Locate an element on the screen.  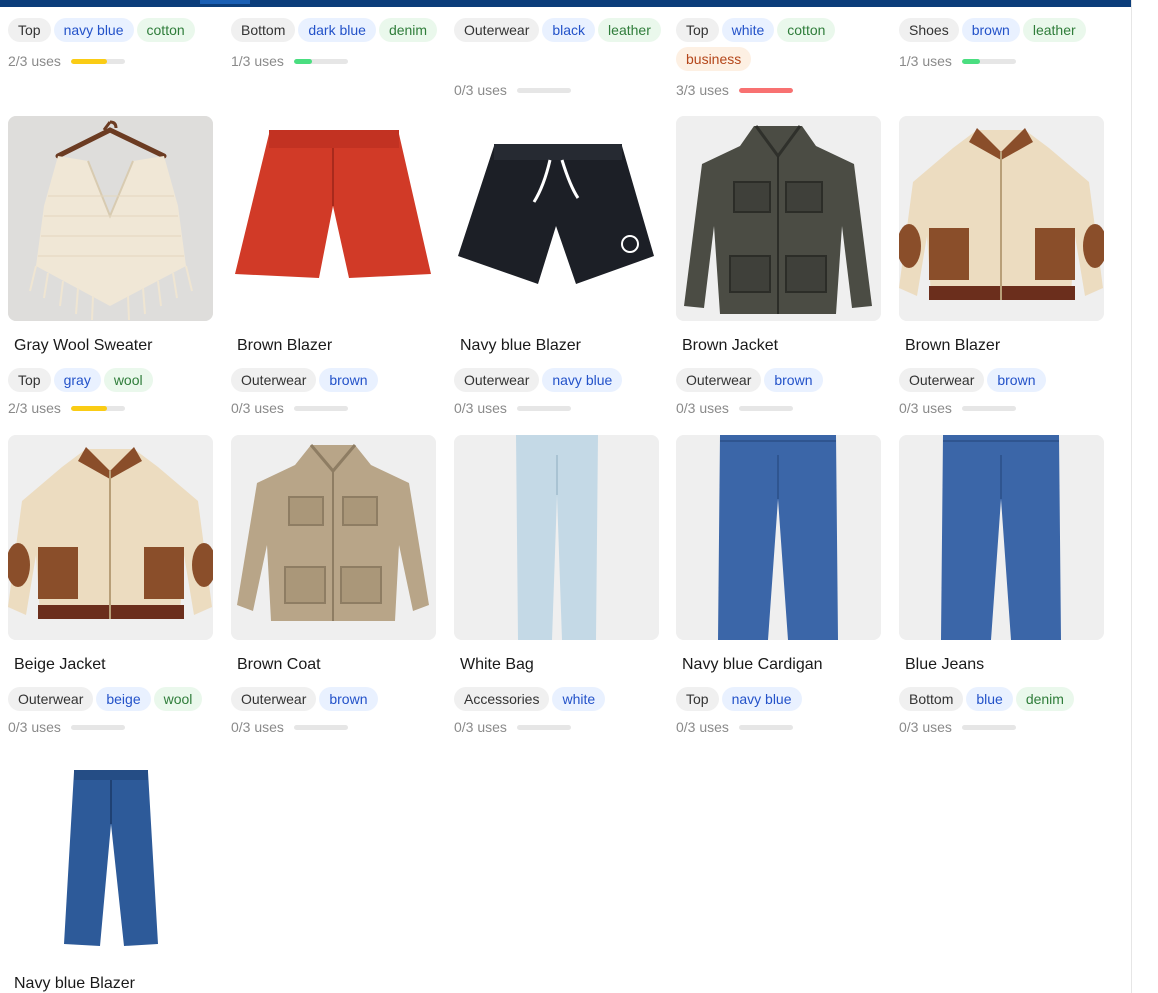
usage-indicator: 2/3 uses is located at coordinates (66, 408).